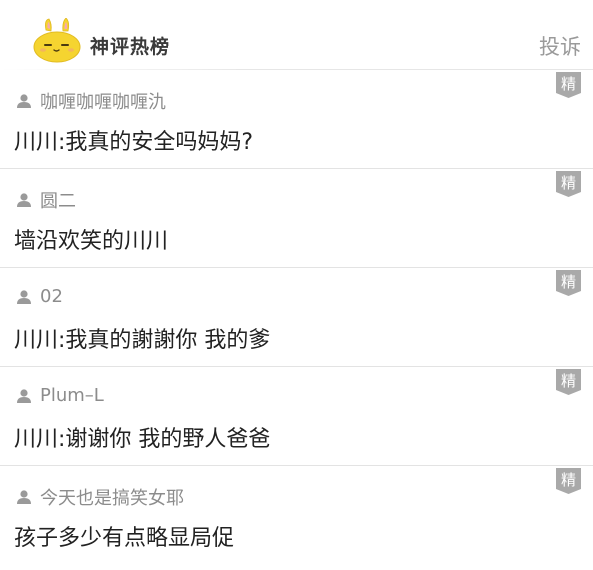 Image resolution: width=593 pixels, height=570 pixels. I want to click on comment-username: 今天也是搞笑女耶, so click(112, 498).